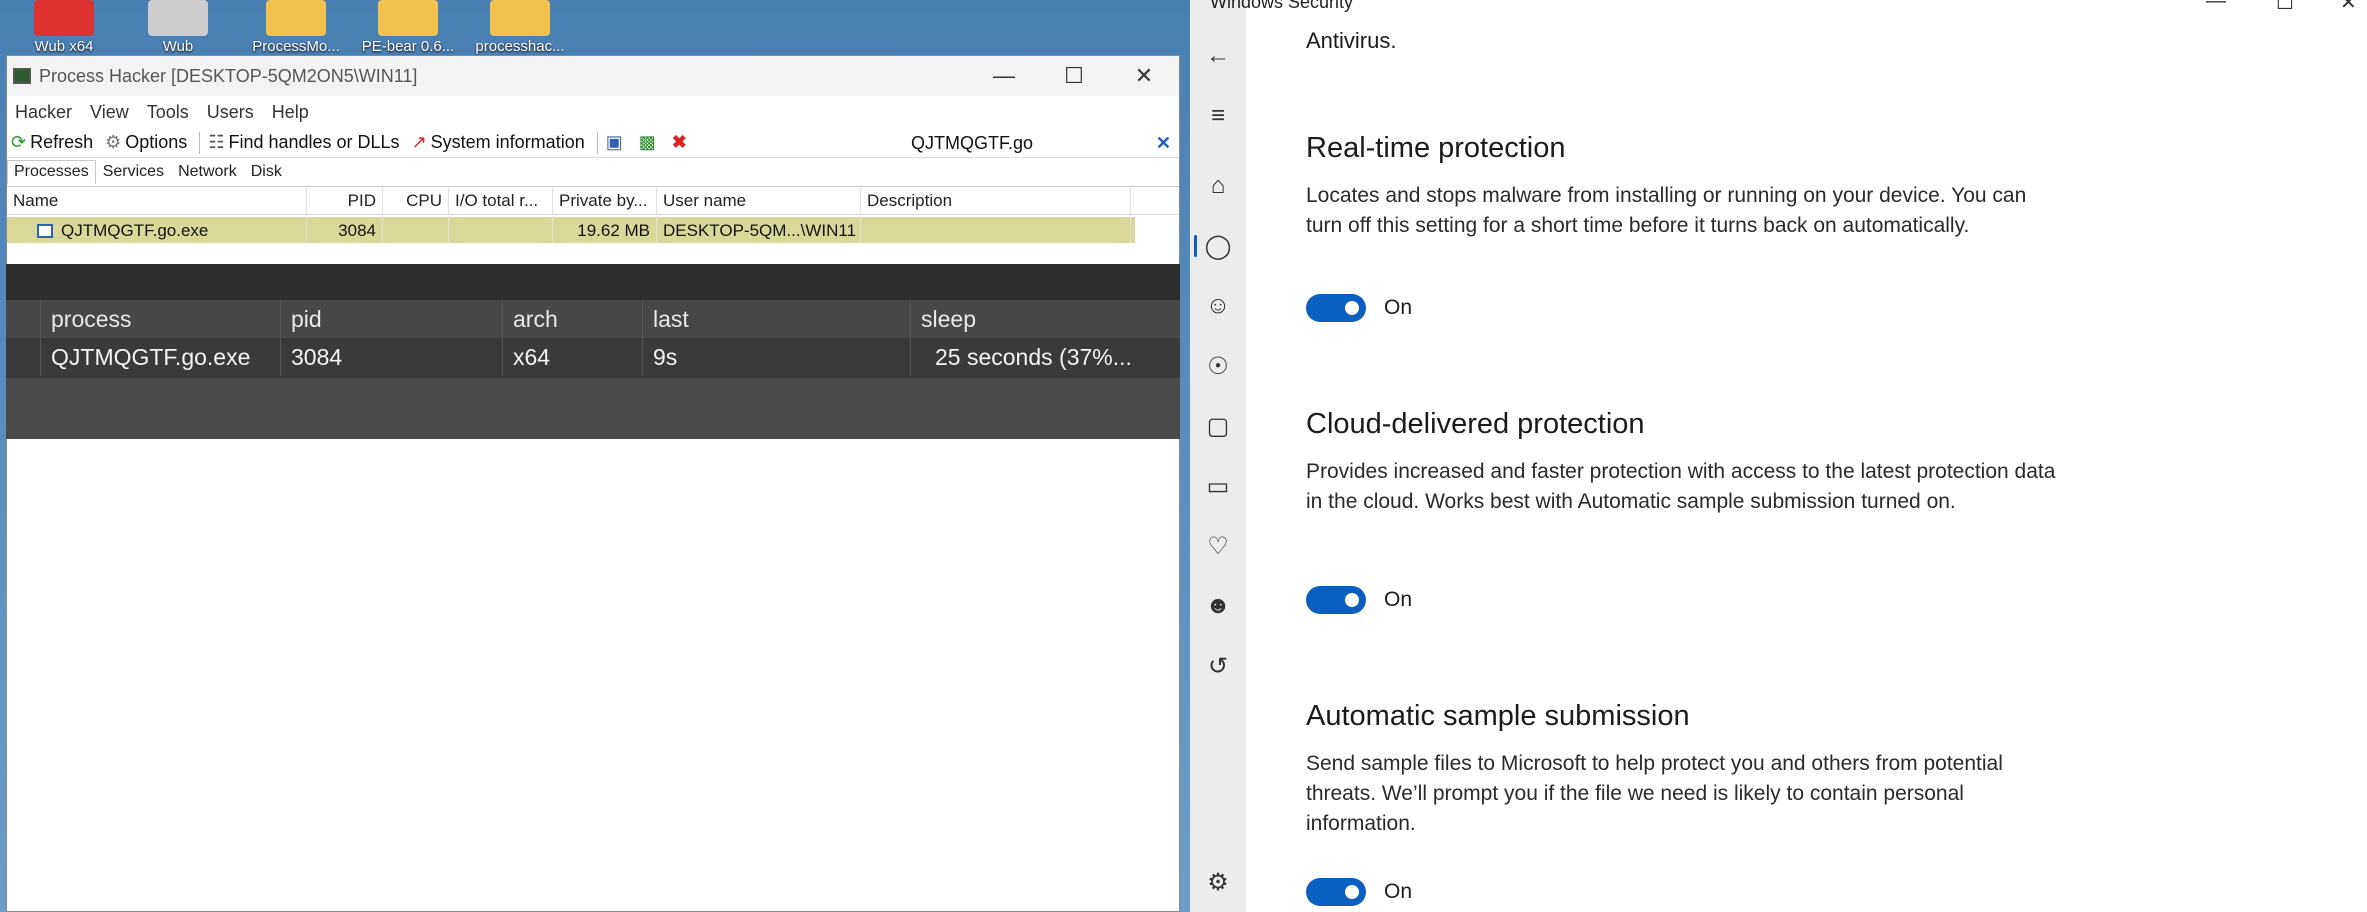 Image resolution: width=2367 pixels, height=912 pixels. I want to click on overlay-column-process: process, so click(160, 319).